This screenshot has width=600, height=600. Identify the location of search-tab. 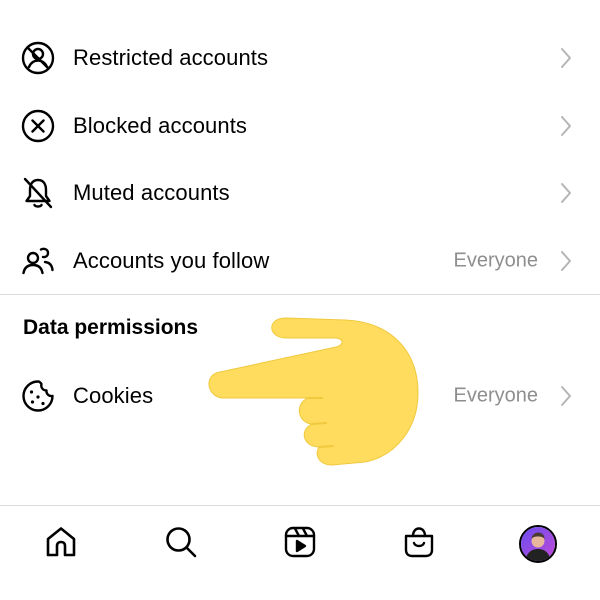
(181, 544).